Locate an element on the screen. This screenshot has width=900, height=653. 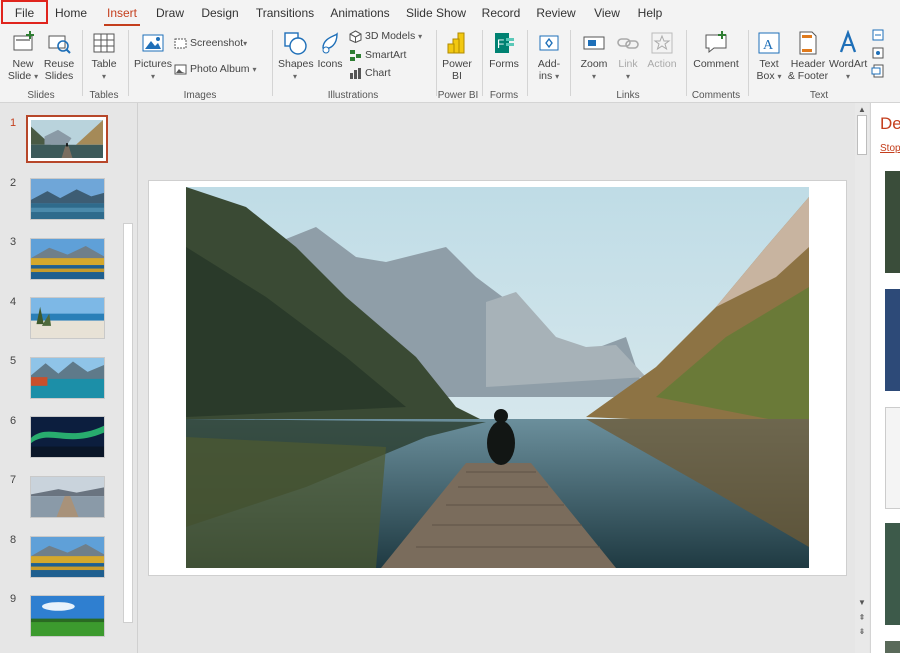
previous-slide-icon: ⇞ is located at coordinates (862, 617).